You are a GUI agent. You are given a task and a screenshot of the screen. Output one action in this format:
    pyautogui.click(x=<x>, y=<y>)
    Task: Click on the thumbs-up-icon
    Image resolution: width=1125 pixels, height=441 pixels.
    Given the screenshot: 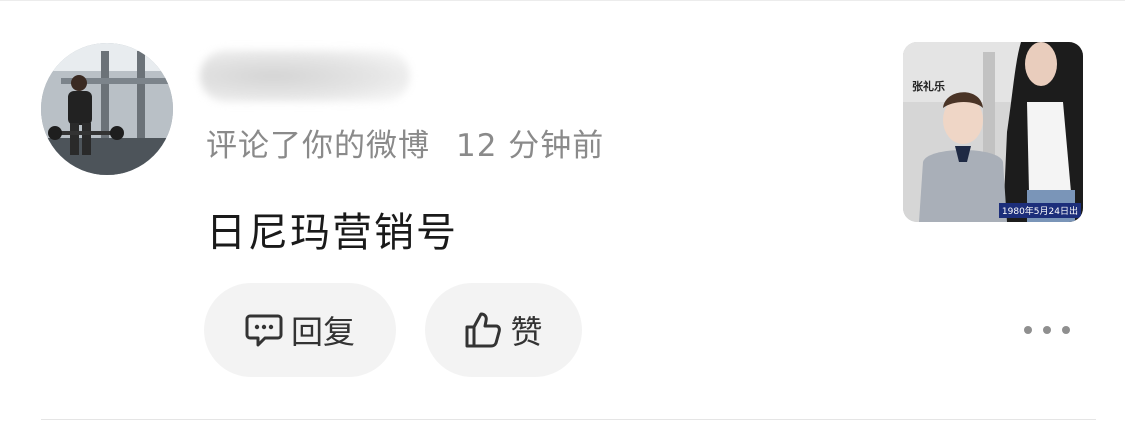 What is the action you would take?
    pyautogui.click(x=483, y=330)
    